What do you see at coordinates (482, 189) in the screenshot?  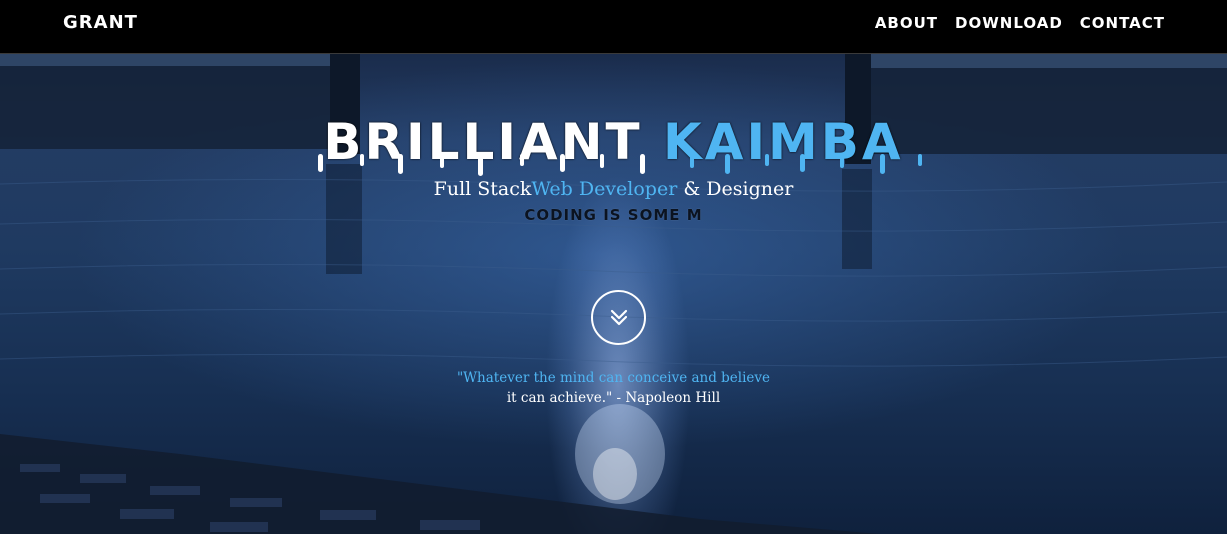 I see `subtitle-prefix: Full Stack` at bounding box center [482, 189].